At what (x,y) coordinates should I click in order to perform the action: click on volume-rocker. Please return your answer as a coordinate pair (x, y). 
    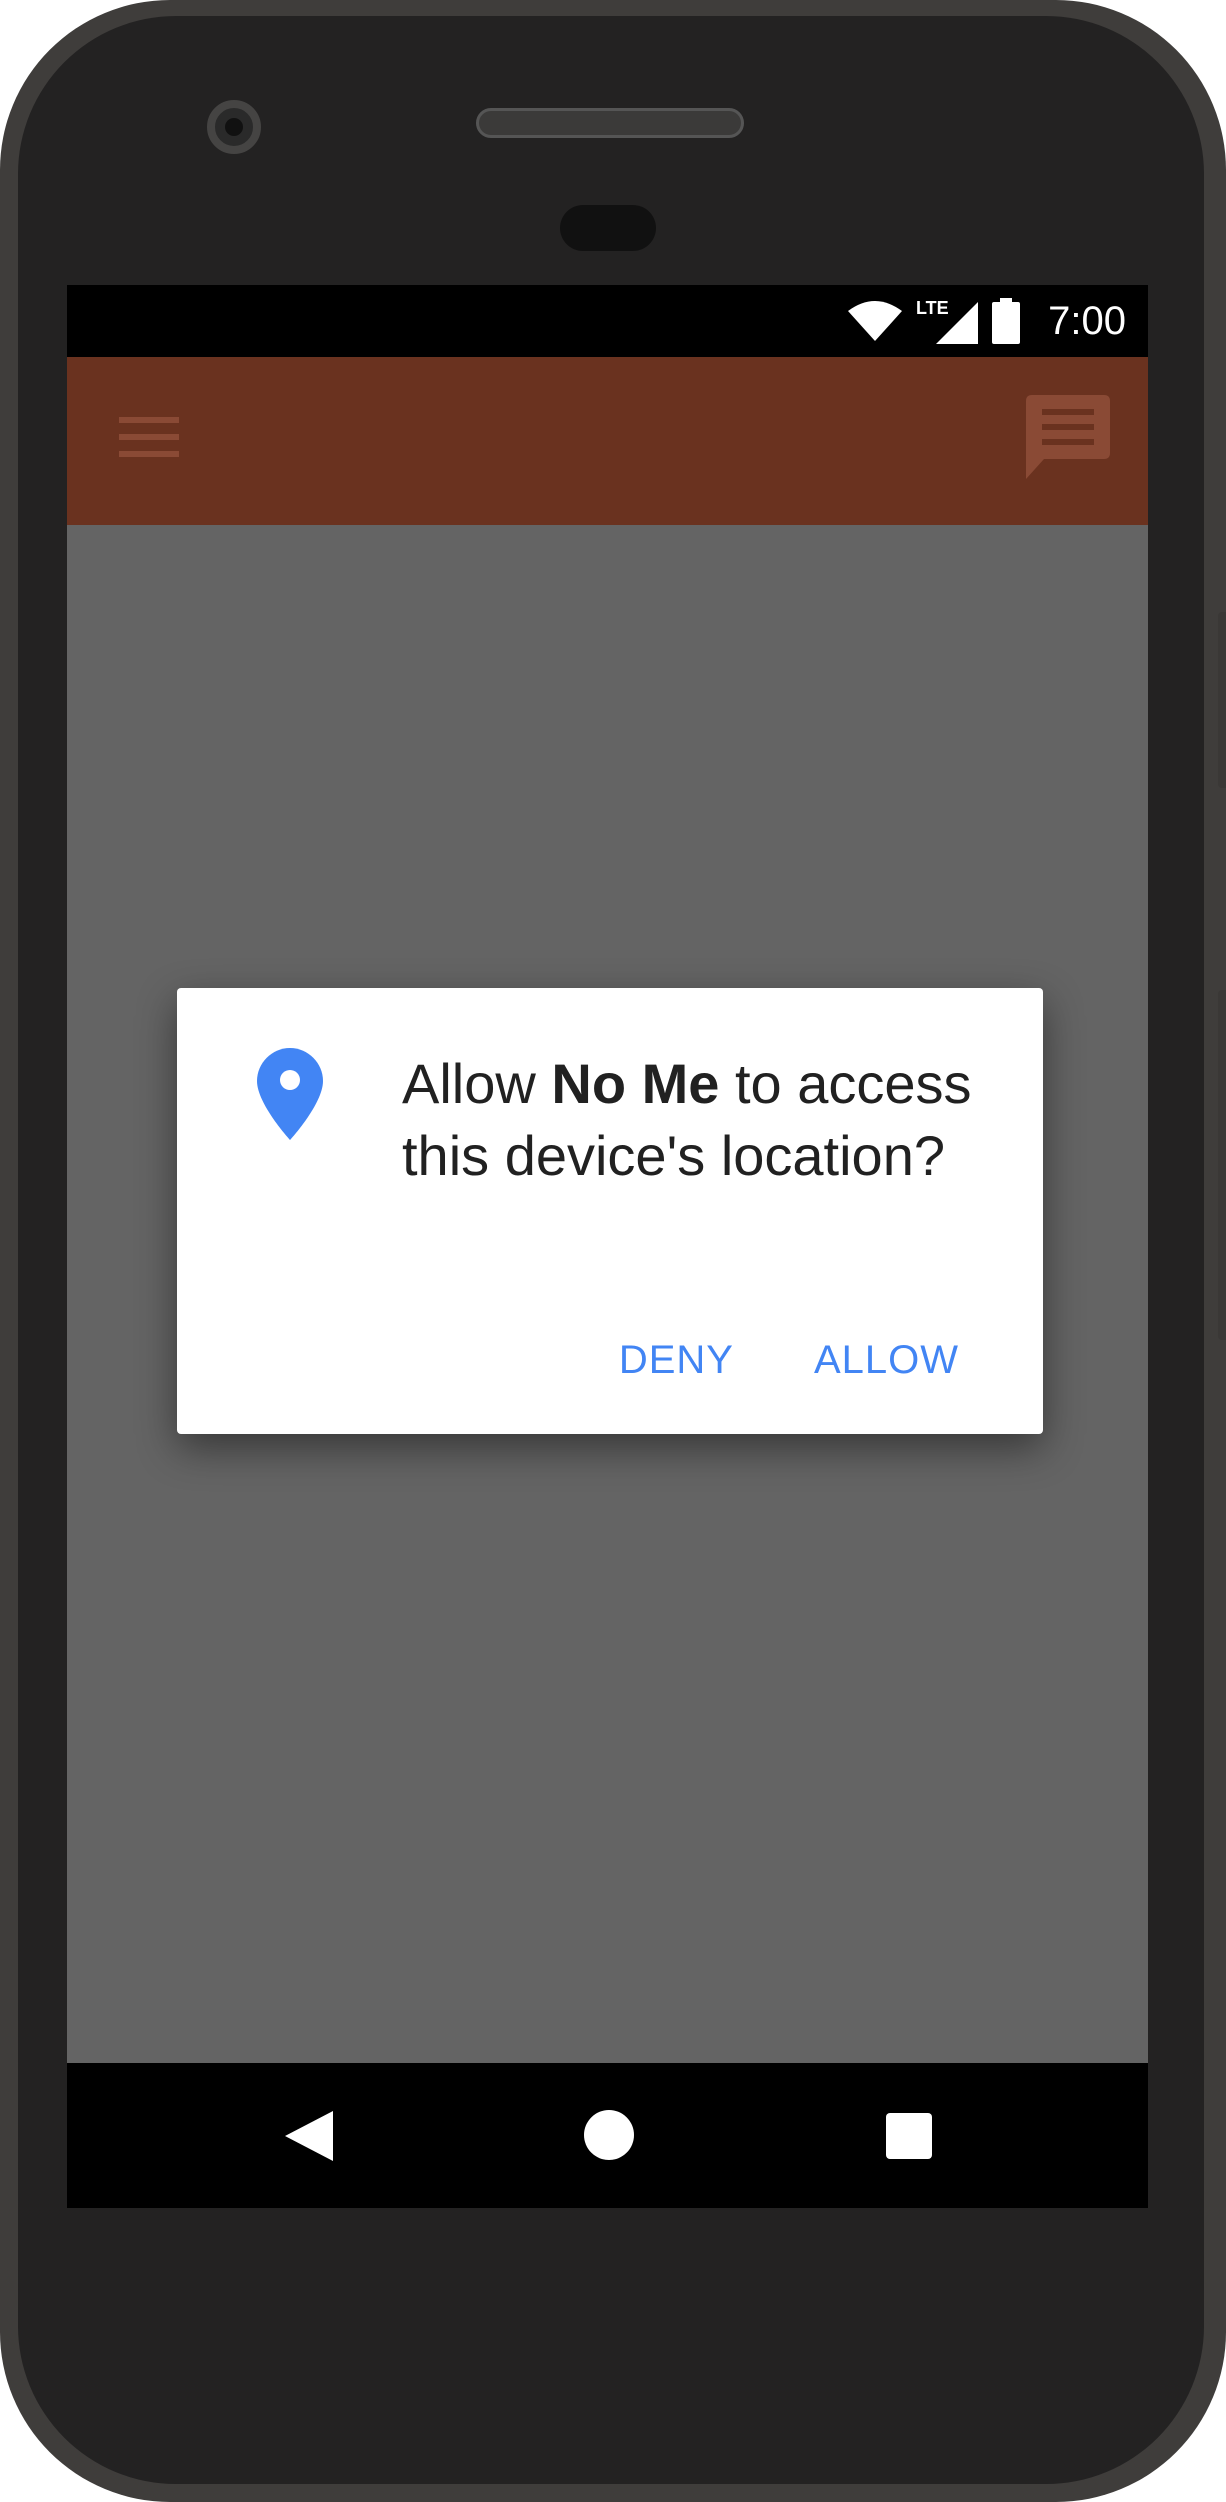
    Looking at the image, I should click on (1222, 1165).